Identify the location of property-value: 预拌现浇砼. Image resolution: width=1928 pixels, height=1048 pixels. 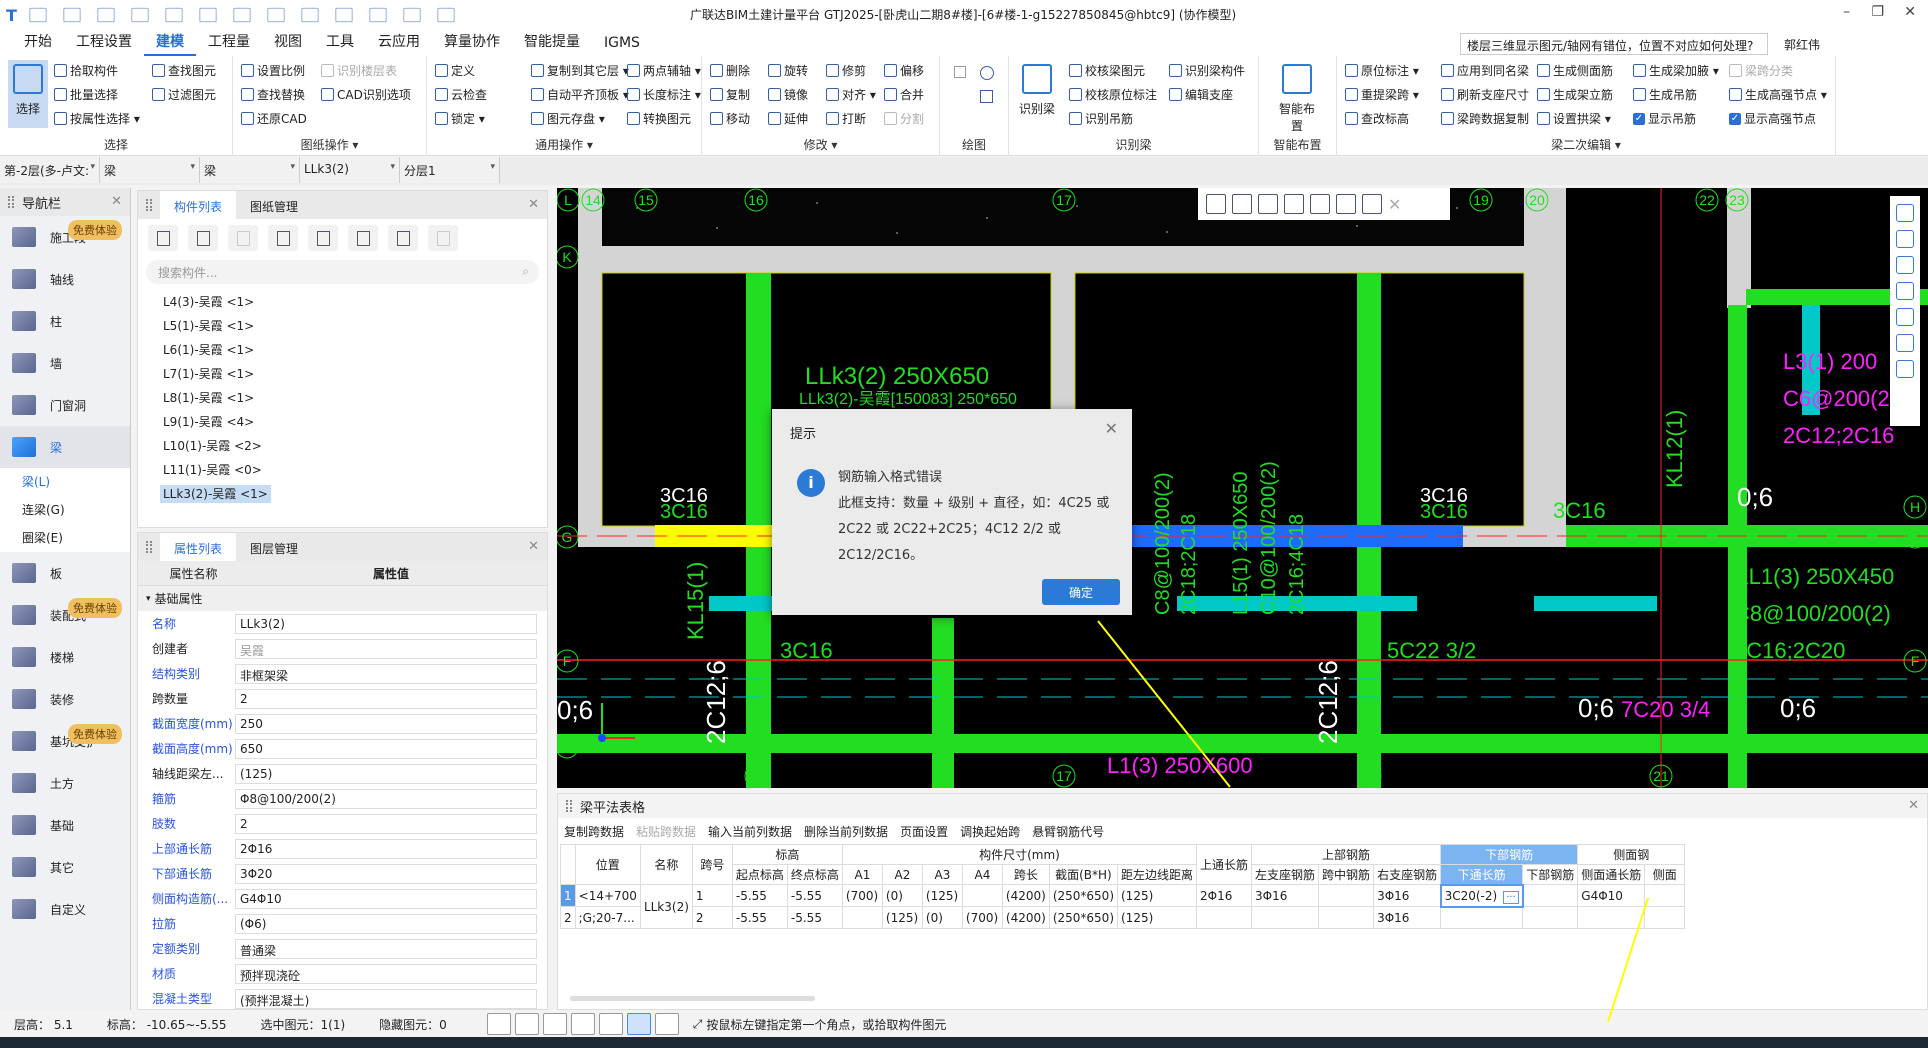
(386, 973).